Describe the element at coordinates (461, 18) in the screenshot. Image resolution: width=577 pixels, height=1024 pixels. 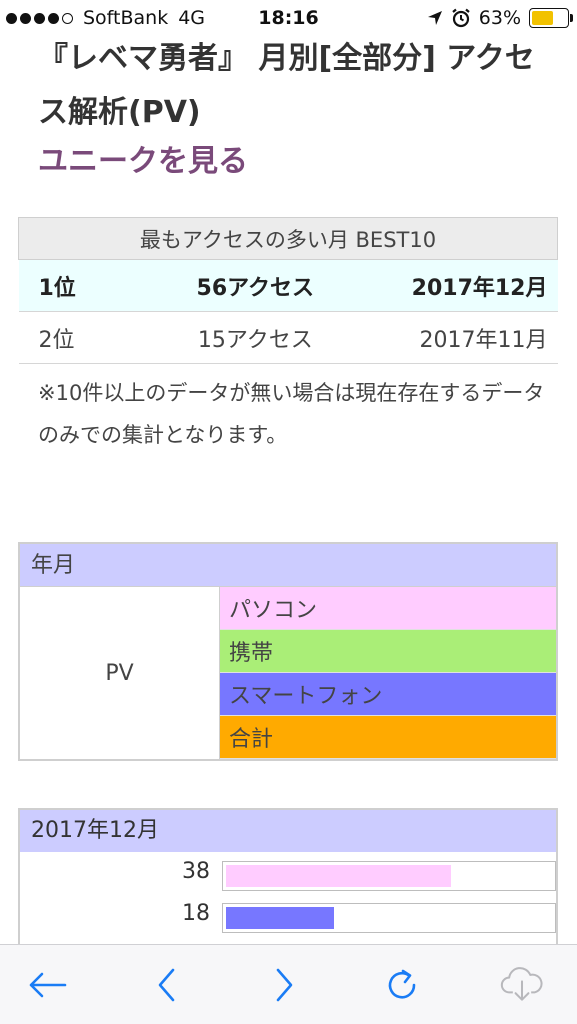
I see `alarm-icon` at that location.